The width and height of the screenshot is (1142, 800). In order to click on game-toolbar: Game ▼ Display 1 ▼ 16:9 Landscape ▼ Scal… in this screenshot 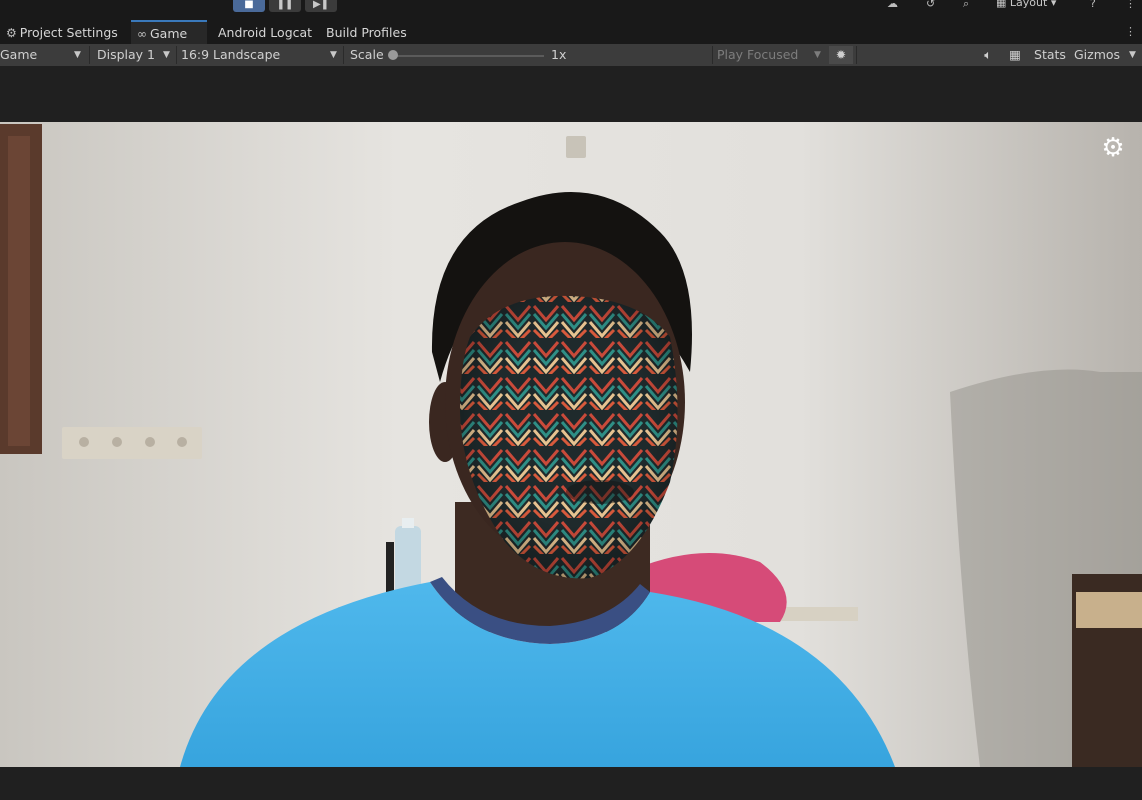, I will do `click(571, 55)`.